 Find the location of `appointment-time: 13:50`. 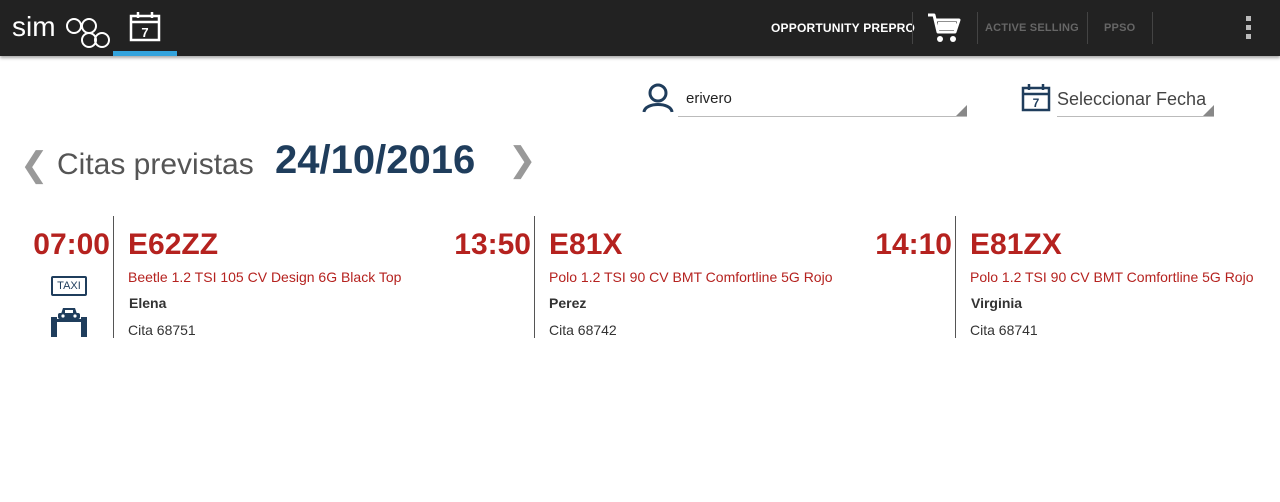

appointment-time: 13:50 is located at coordinates (492, 244).